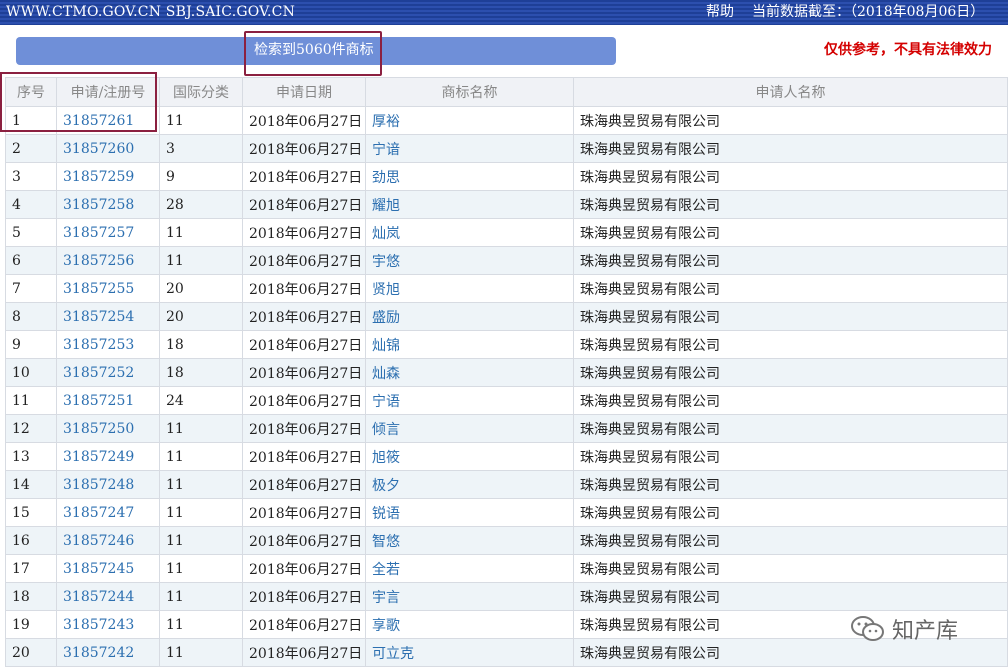 This screenshot has height=671, width=1008. Describe the element at coordinates (201, 316) in the screenshot. I see `class-cell-cell: 20` at that location.